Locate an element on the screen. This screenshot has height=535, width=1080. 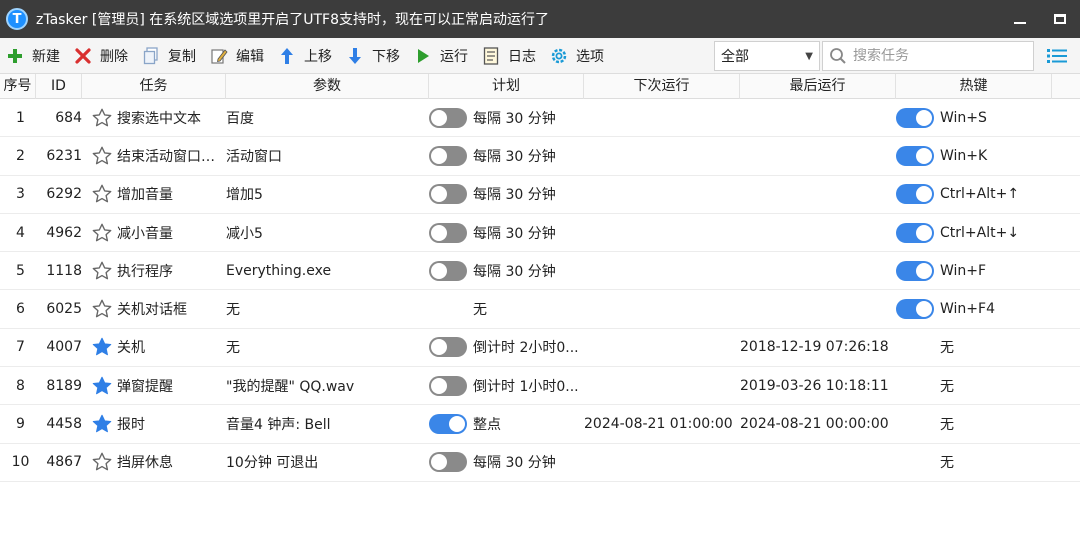
options-button: 选项 is located at coordinates (578, 56).